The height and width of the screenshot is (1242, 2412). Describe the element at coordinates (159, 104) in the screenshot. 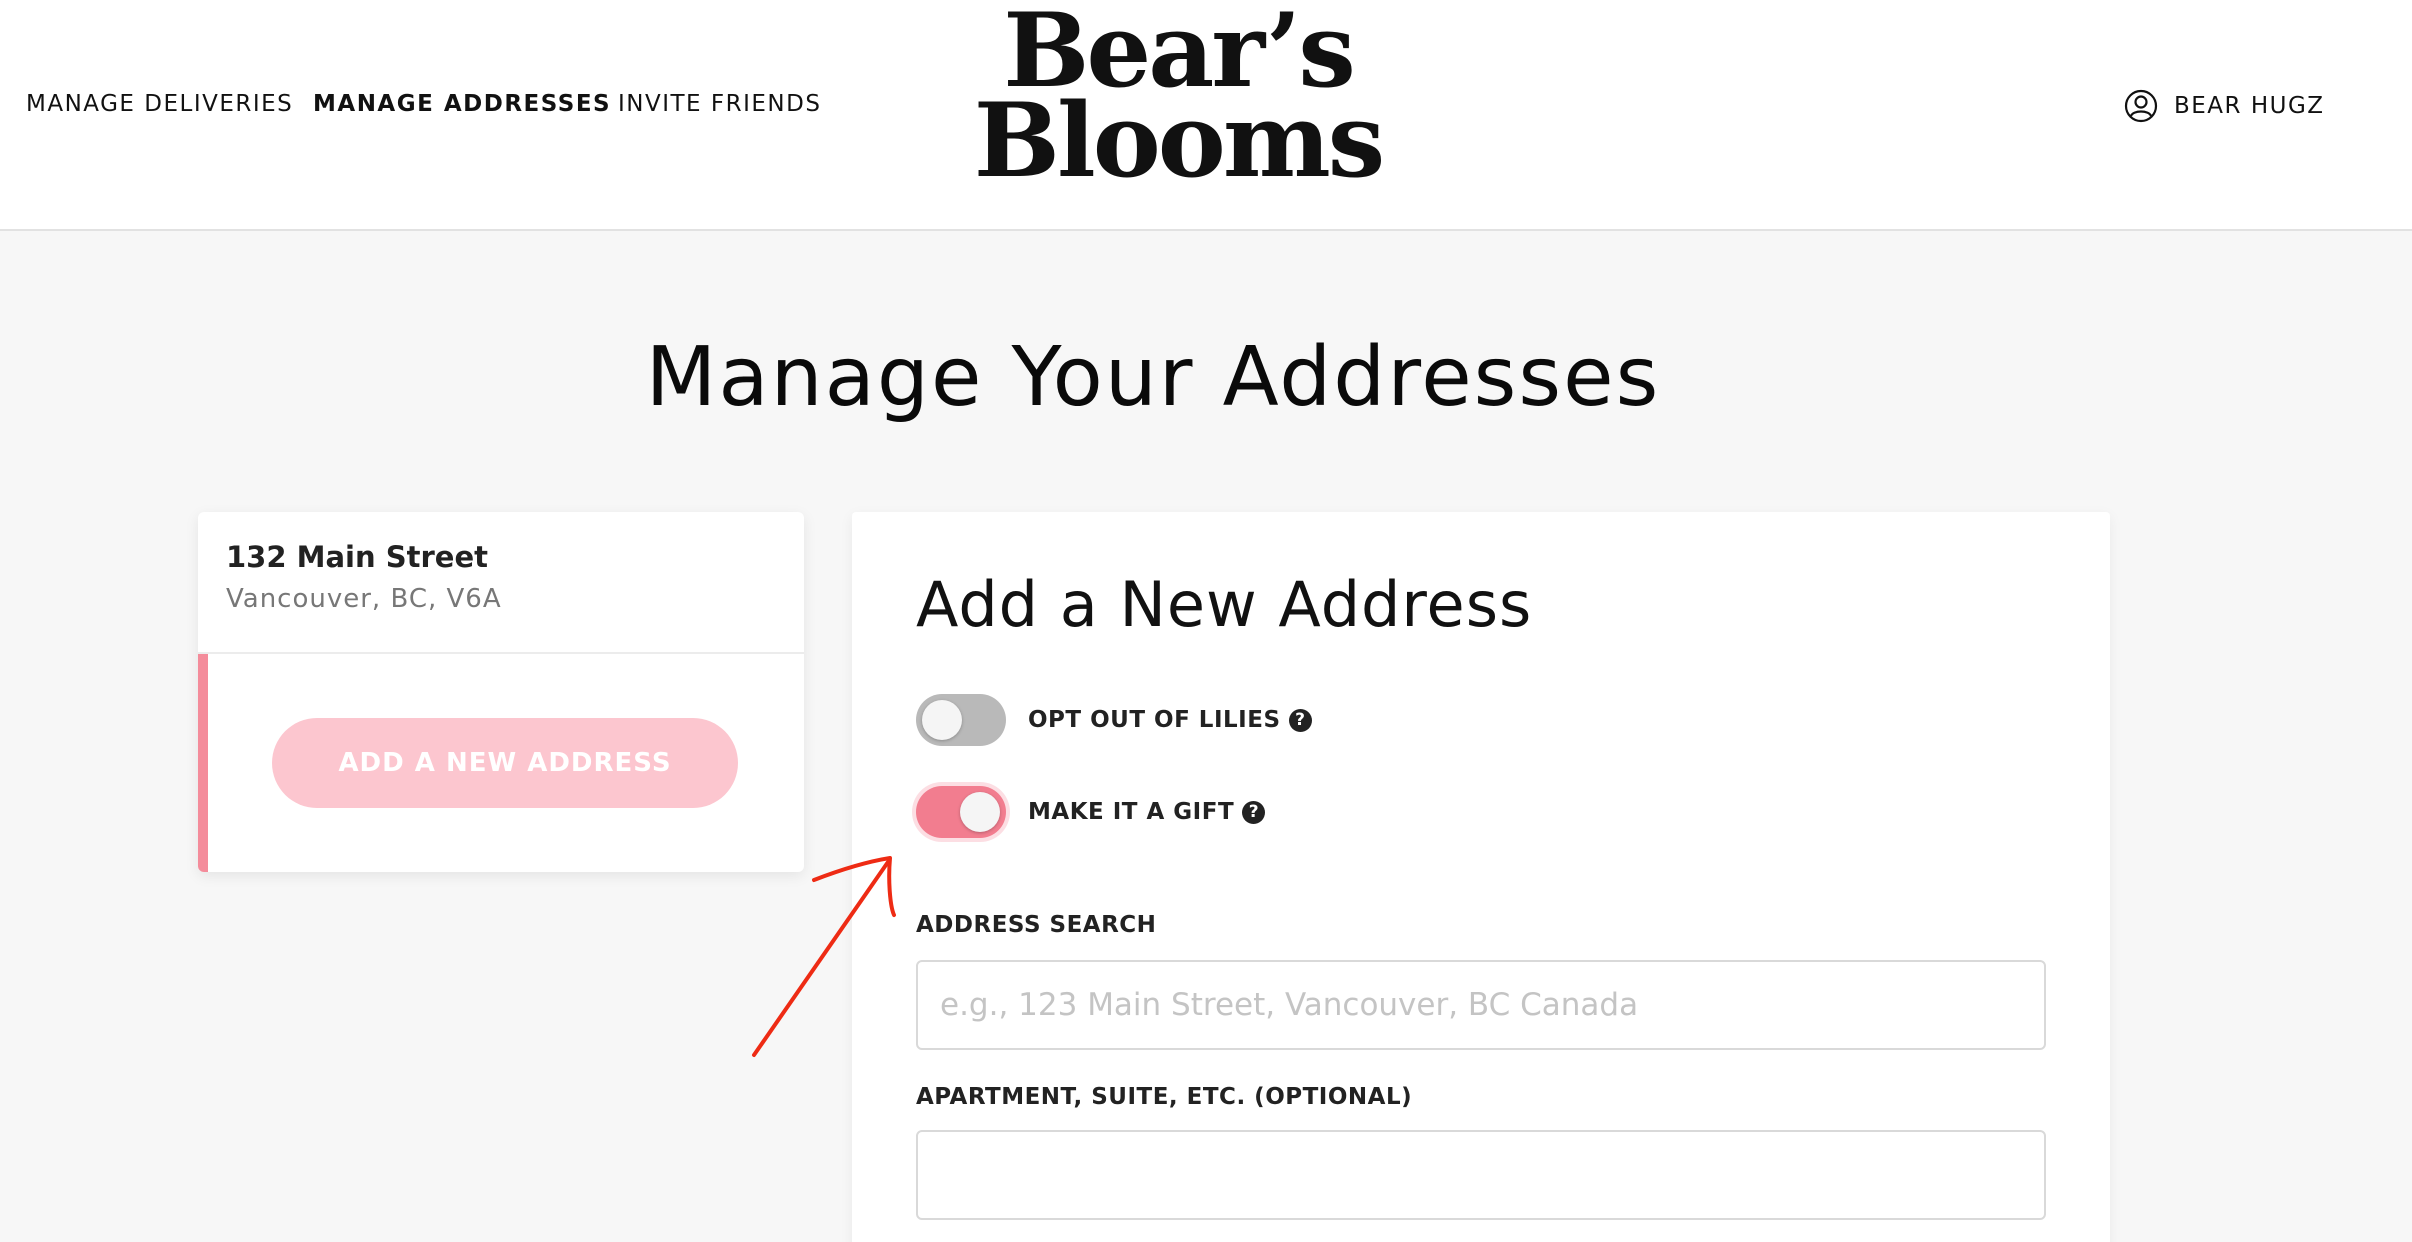

I see `nav-manage-deliveries: MANAGE DELIVERIES` at that location.